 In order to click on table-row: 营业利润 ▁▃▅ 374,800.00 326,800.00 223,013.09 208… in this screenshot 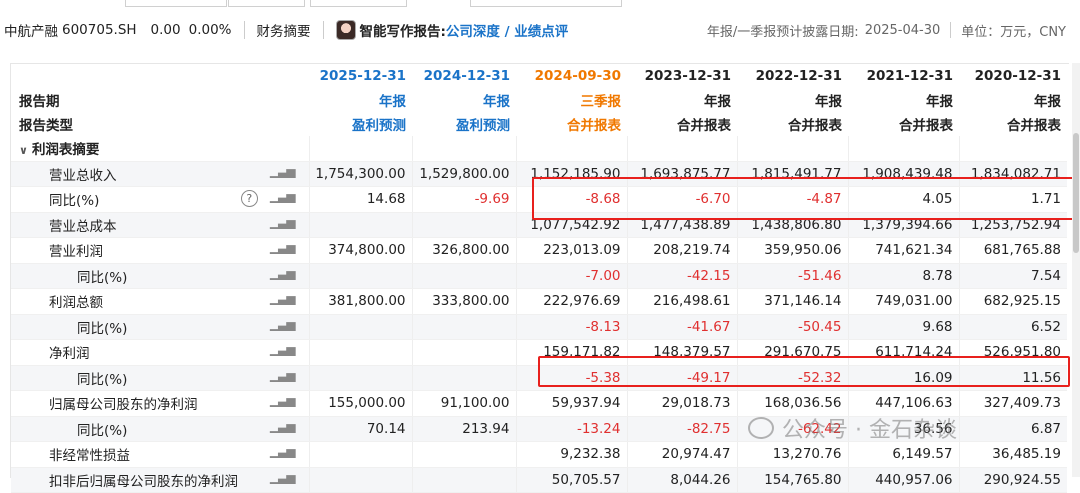, I will do `click(539, 250)`.